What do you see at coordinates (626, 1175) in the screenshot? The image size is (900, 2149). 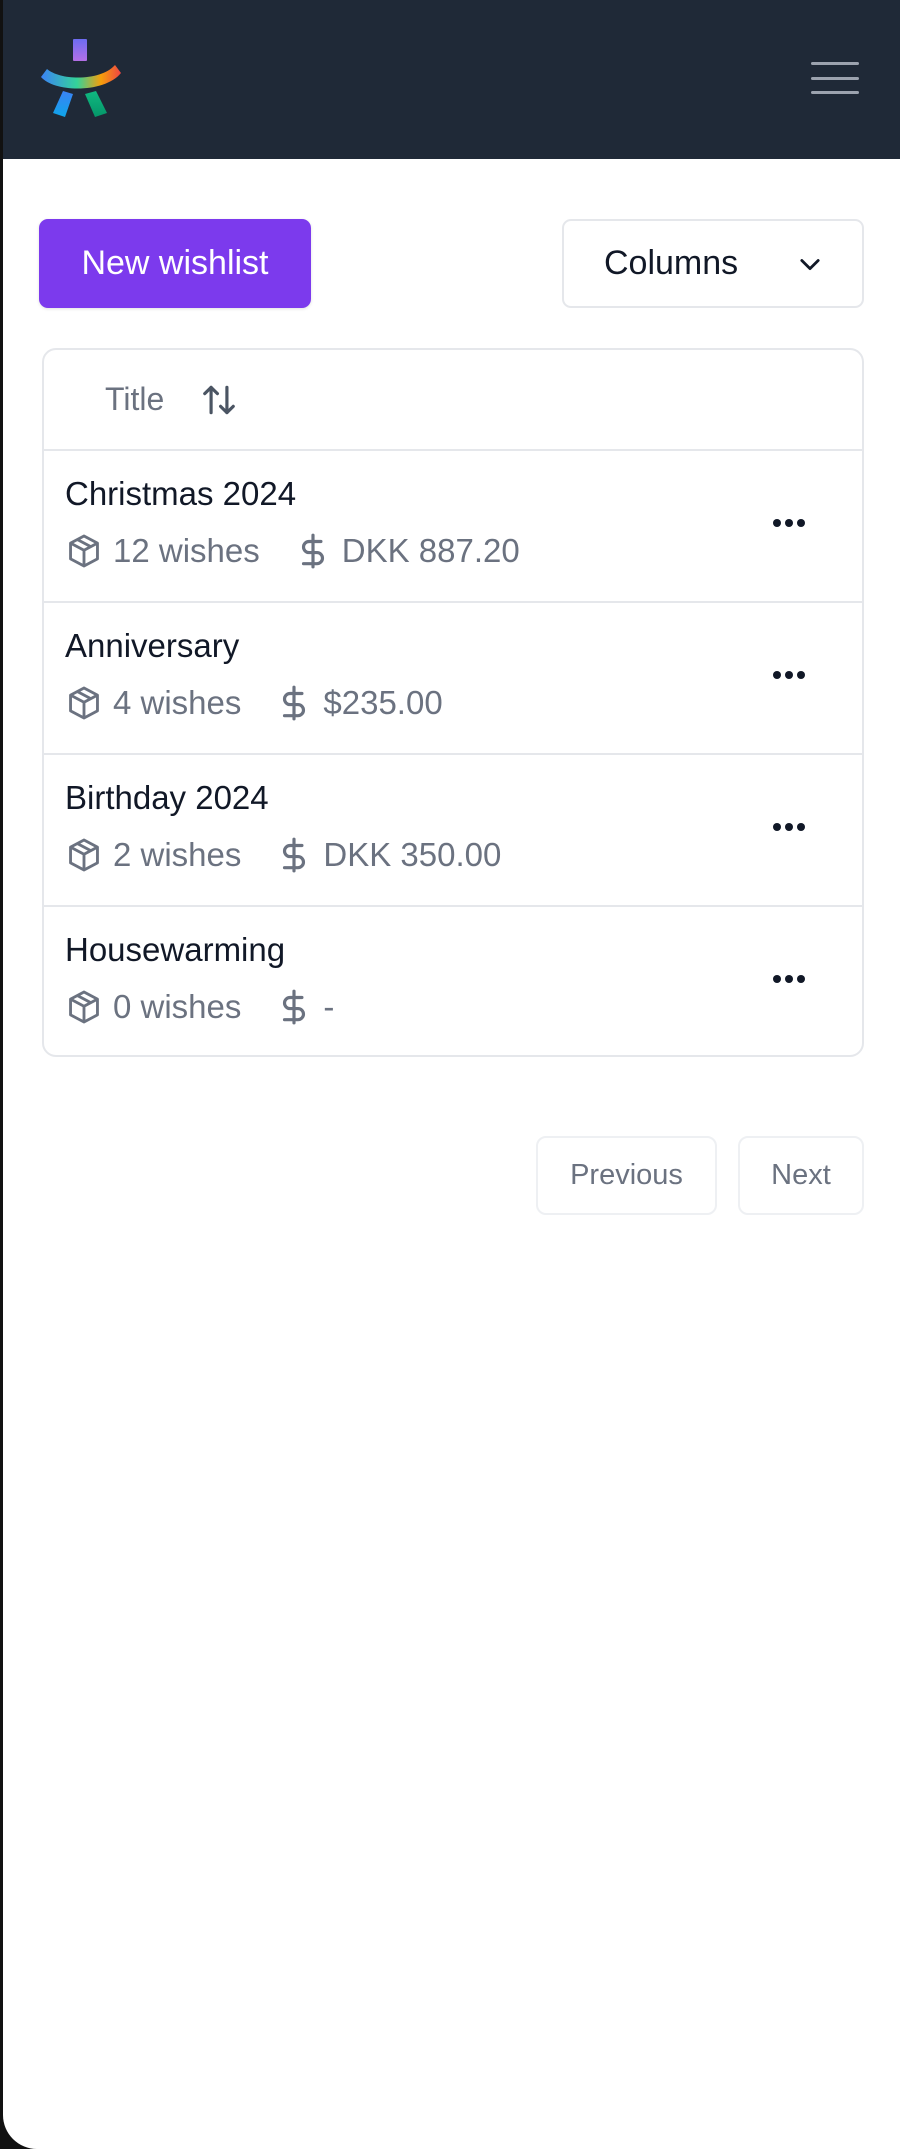 I see `previous-page-button: Previous` at bounding box center [626, 1175].